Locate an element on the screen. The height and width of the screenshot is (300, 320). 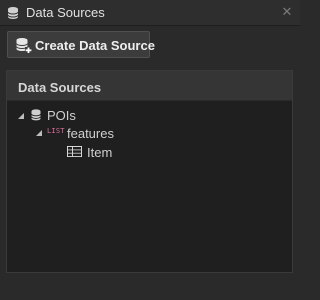
tree-node-pois: POIs is located at coordinates (149, 116).